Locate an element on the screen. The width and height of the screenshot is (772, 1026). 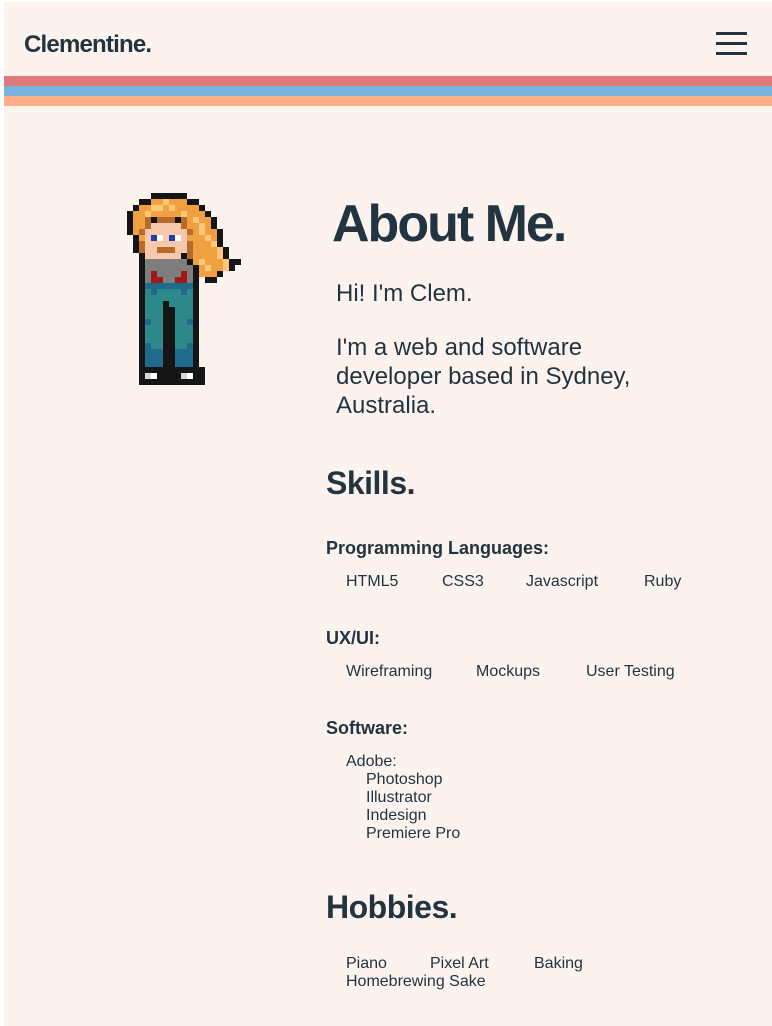
header-stripe-orange is located at coordinates (388, 101).